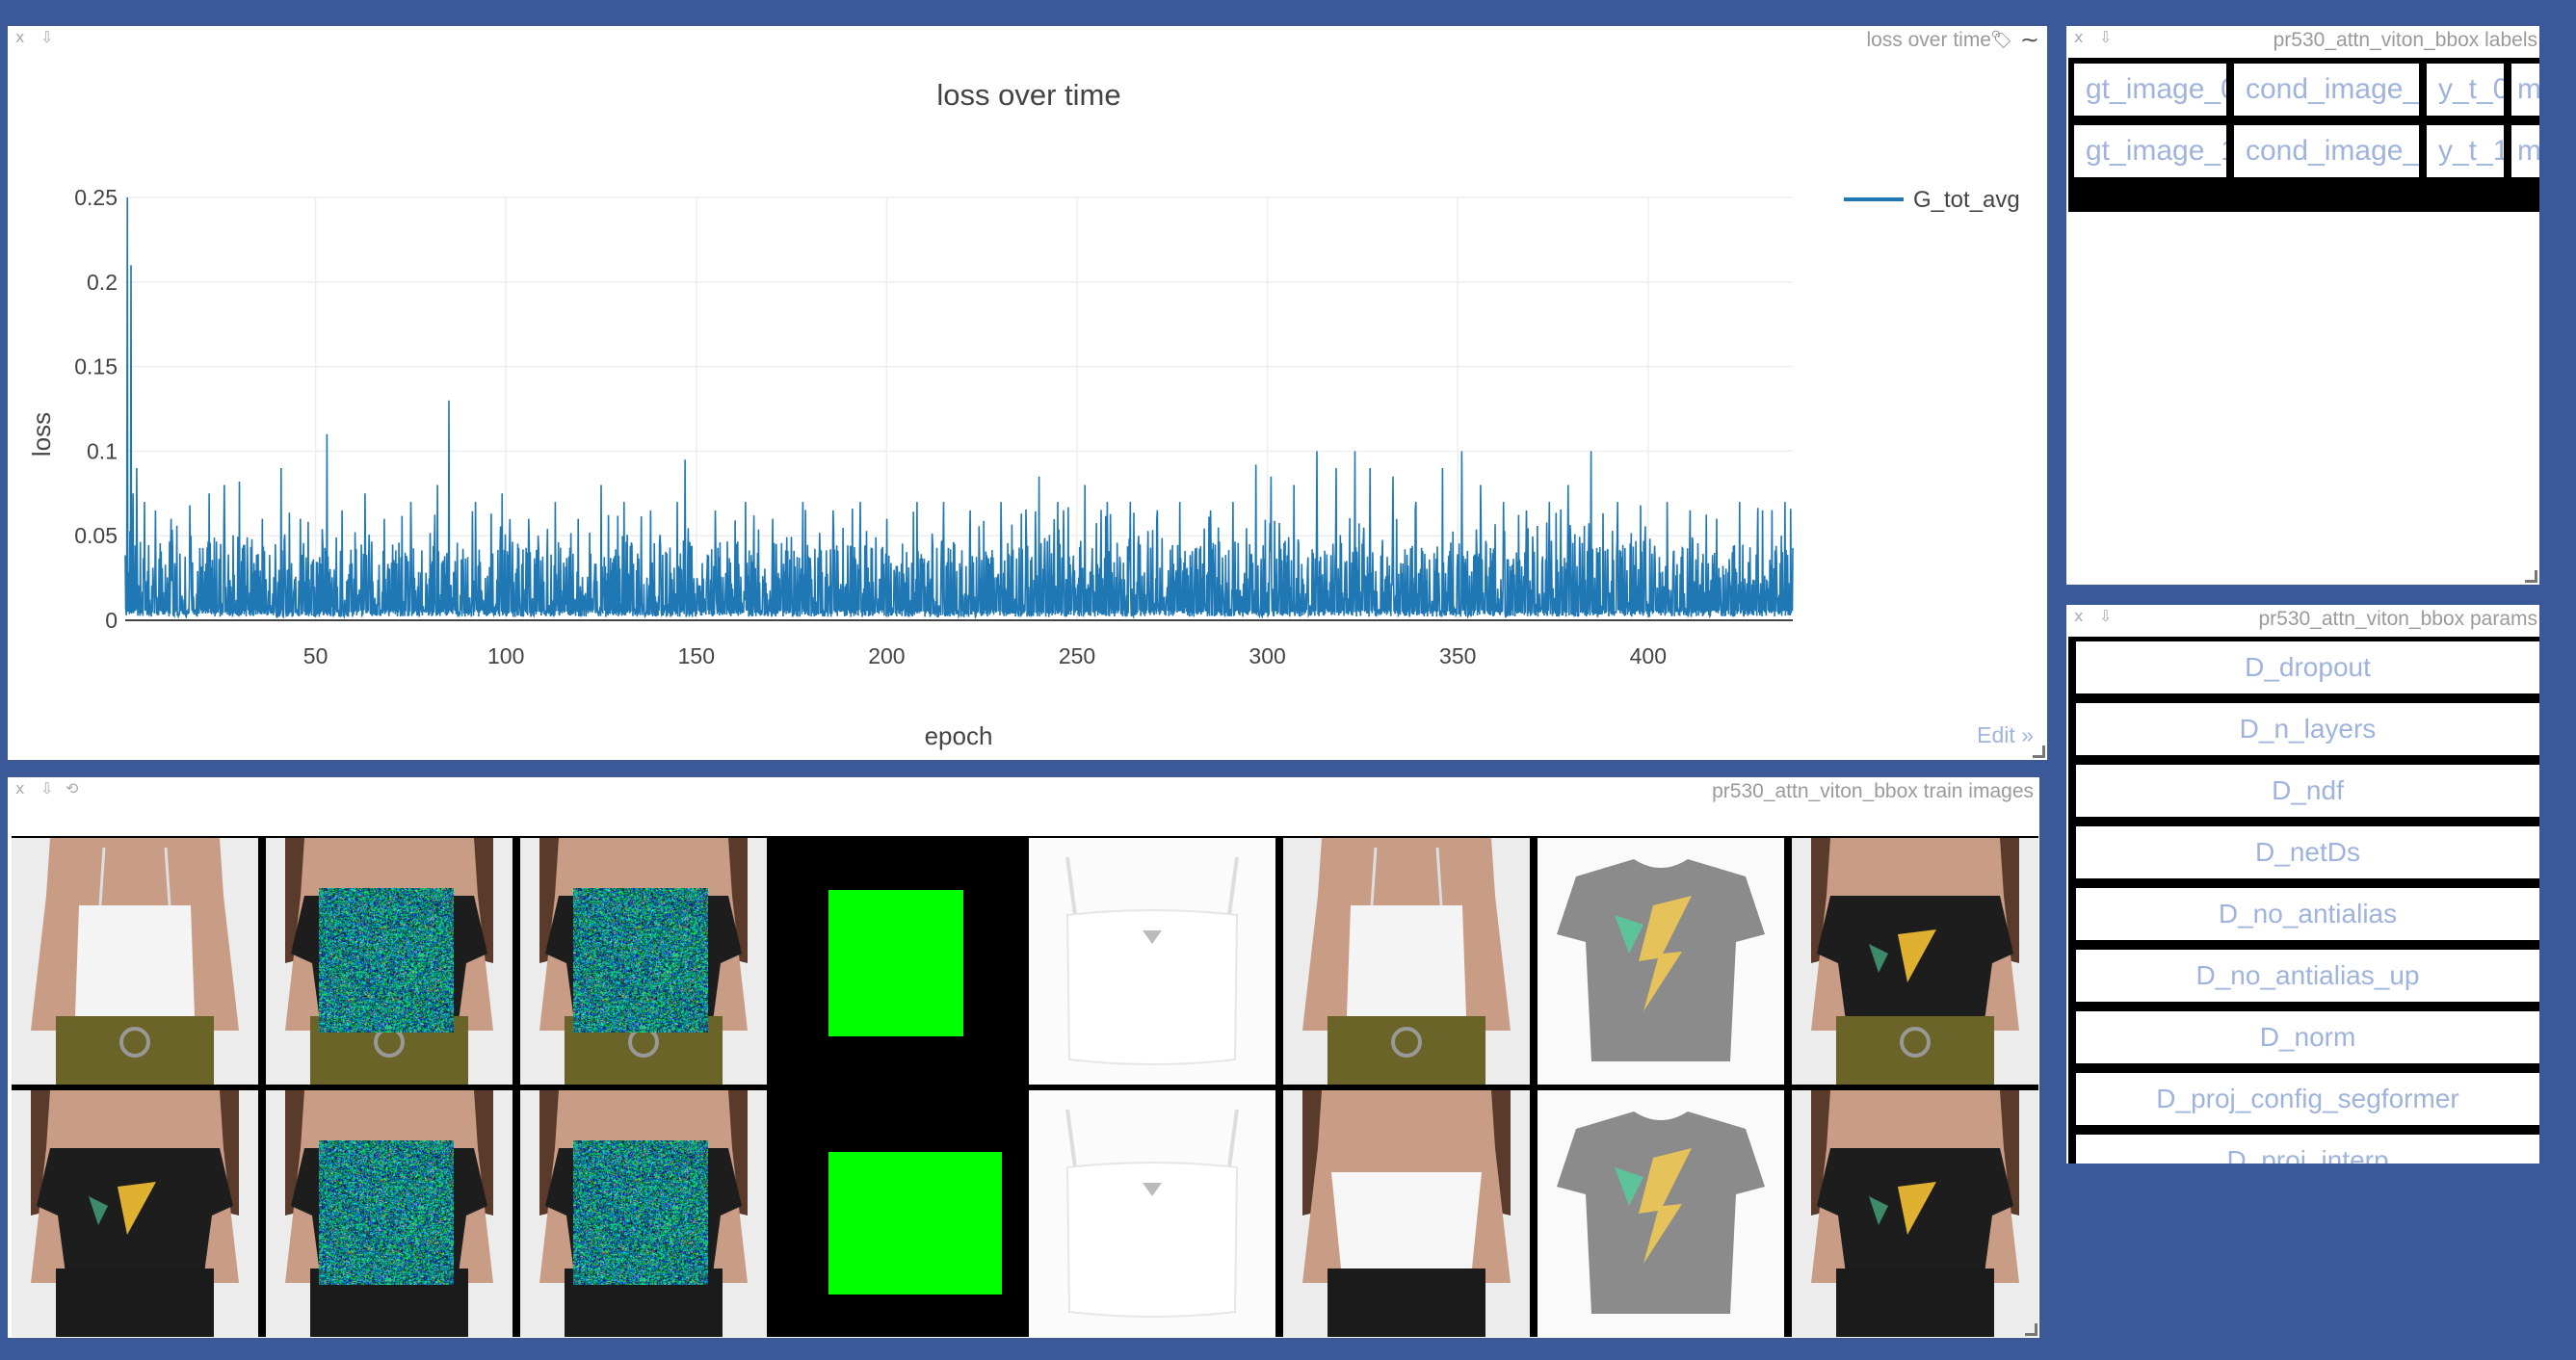 This screenshot has width=2576, height=1360. Describe the element at coordinates (2307, 729) in the screenshot. I see `param-item: D_n_layers` at that location.